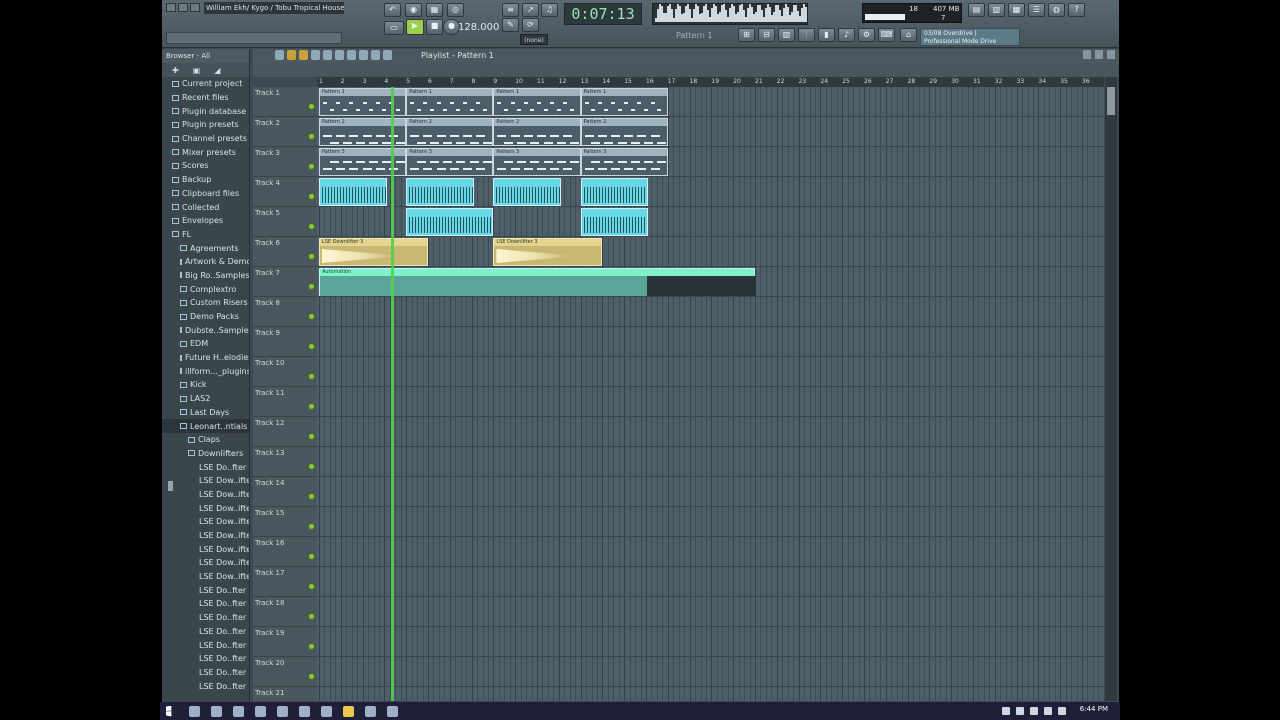 This screenshot has width=1280, height=720. What do you see at coordinates (205, 645) in the screenshot?
I see `browser-file-item: LSE Do..fter 14` at bounding box center [205, 645].